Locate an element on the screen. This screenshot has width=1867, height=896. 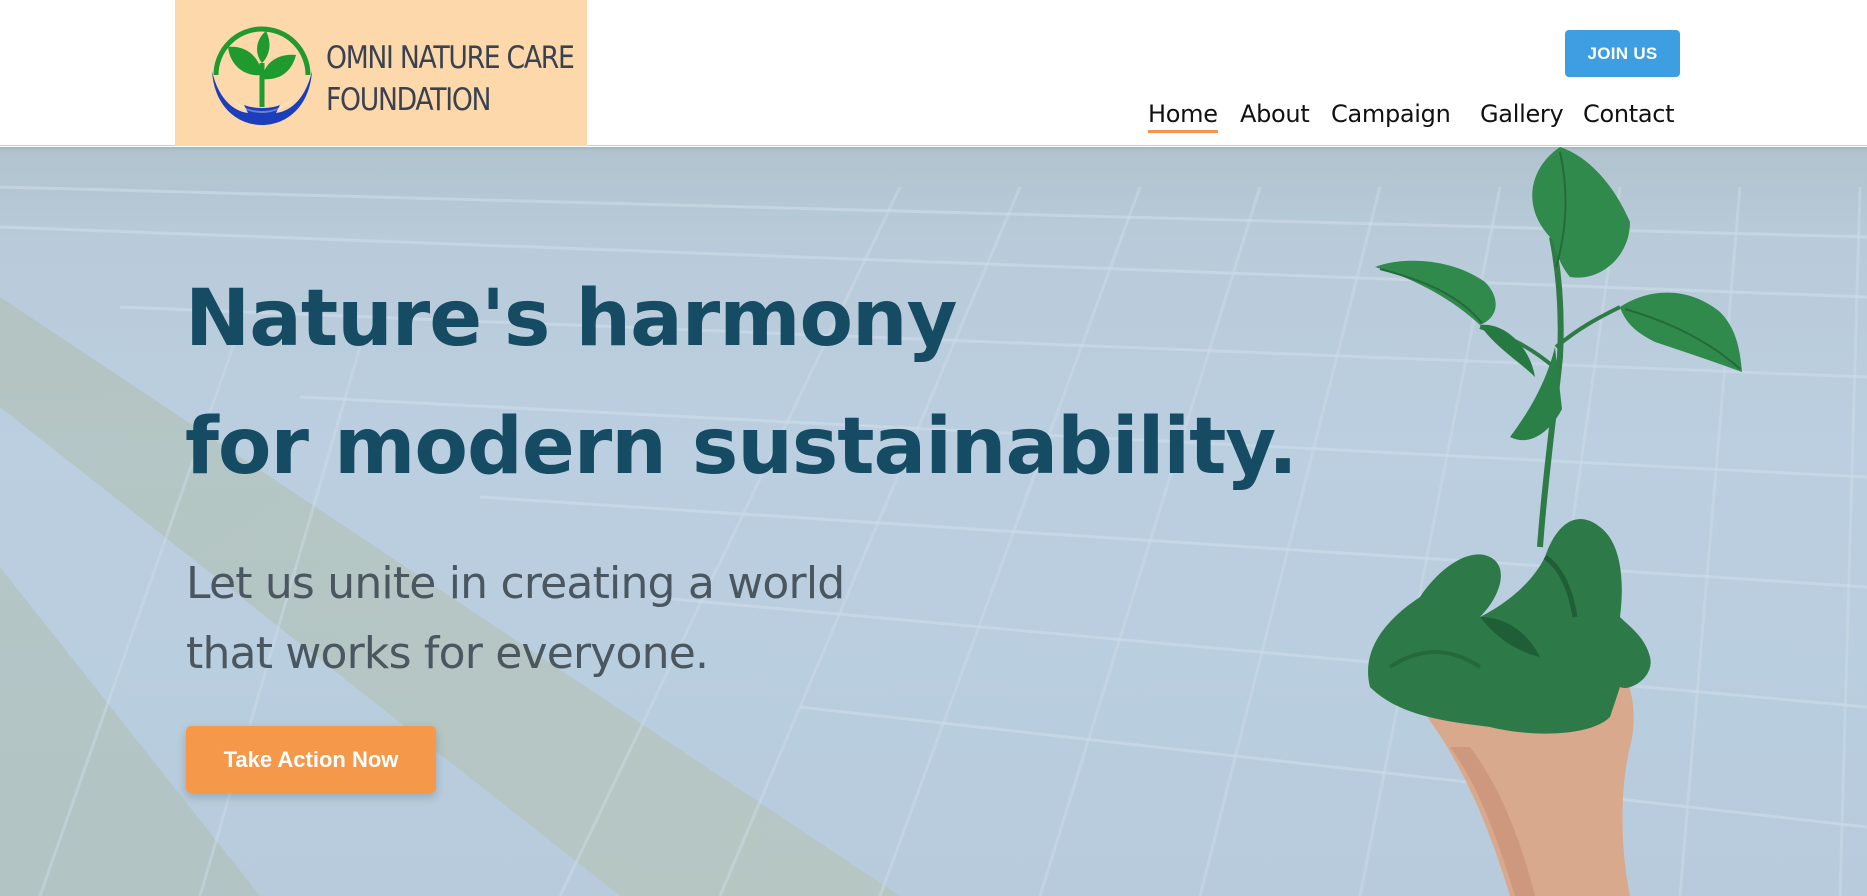
nav-item-gallery: Gallery is located at coordinates (1522, 114).